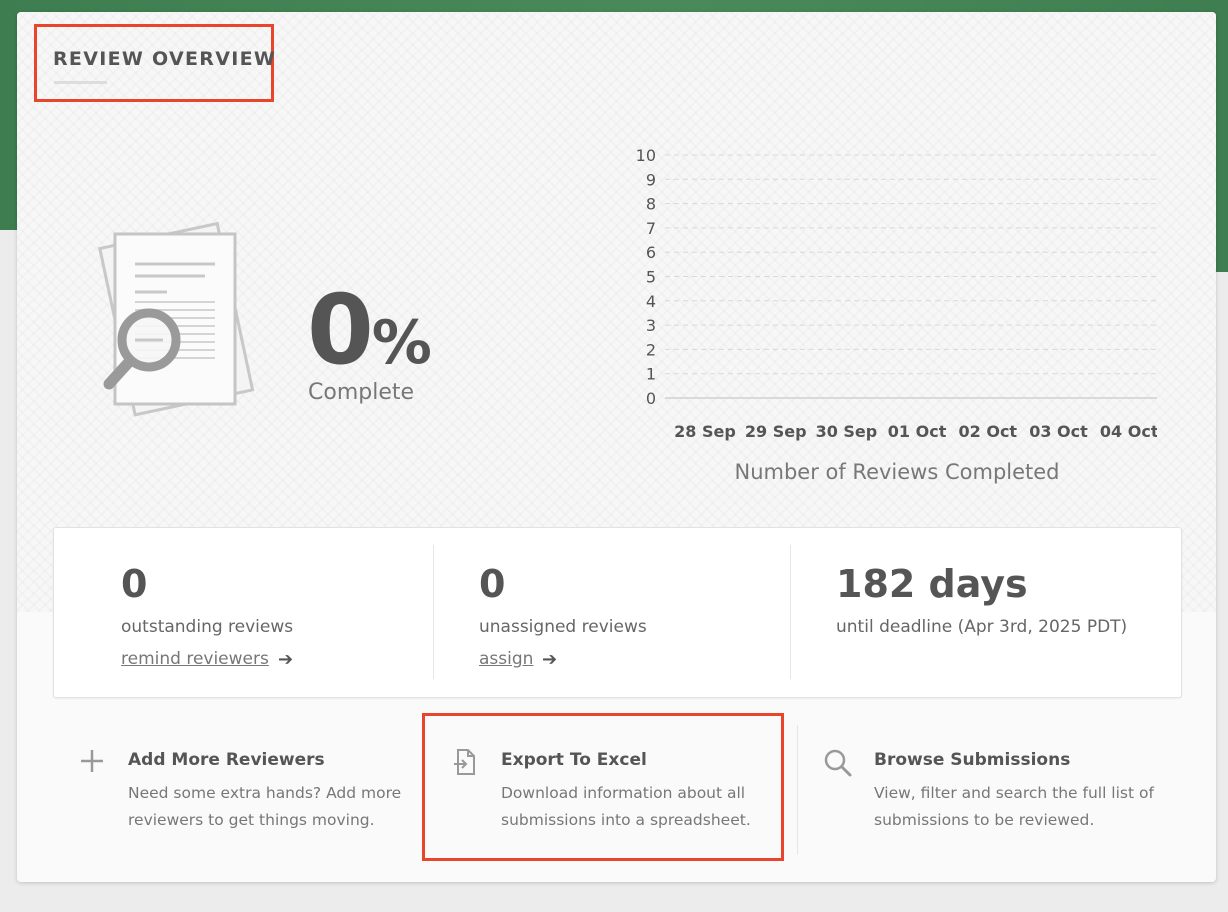 The height and width of the screenshot is (912, 1228). Describe the element at coordinates (972, 760) in the screenshot. I see `browse-submissions-title: Browse Submissions` at that location.